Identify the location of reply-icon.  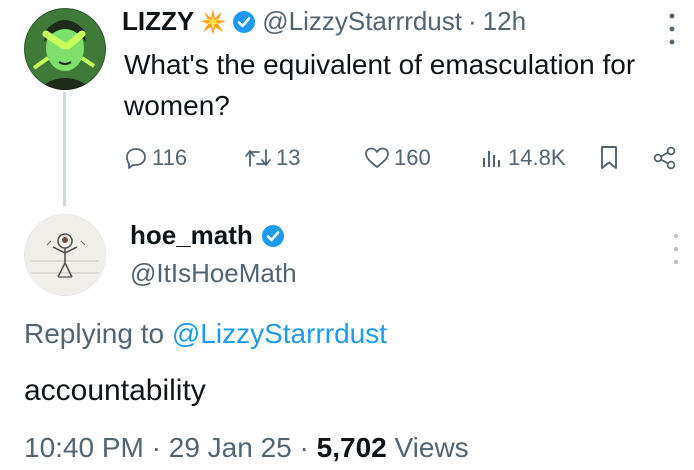
(136, 158).